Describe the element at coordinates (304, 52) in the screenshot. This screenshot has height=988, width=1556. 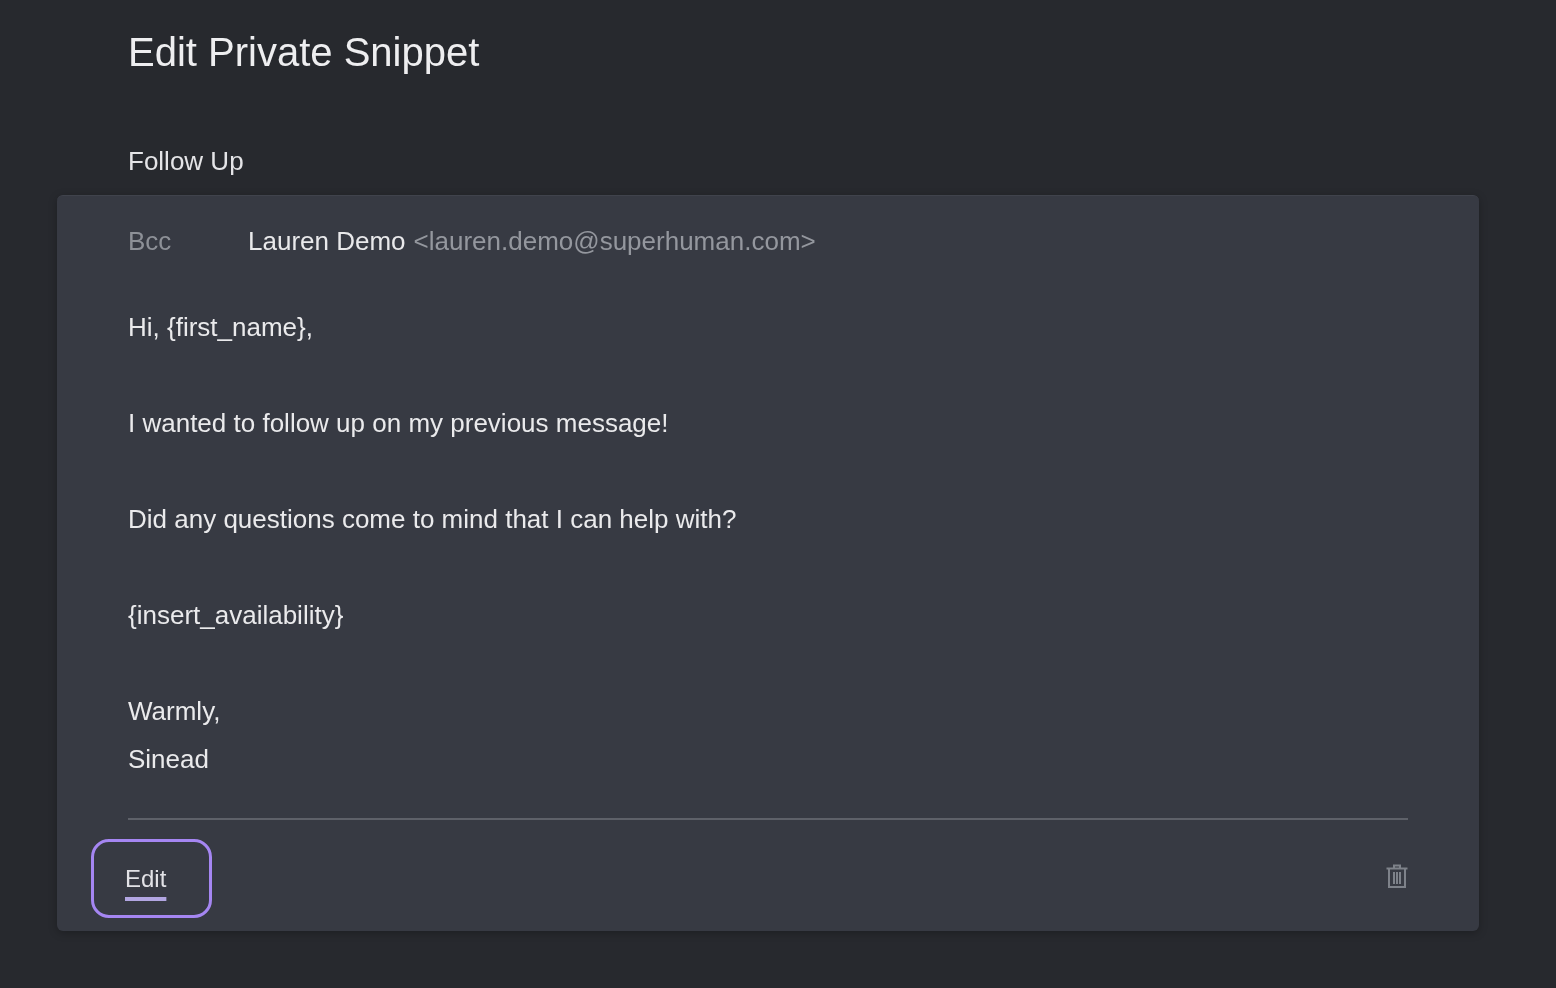
I see `page-title: Edit Private Snippet` at that location.